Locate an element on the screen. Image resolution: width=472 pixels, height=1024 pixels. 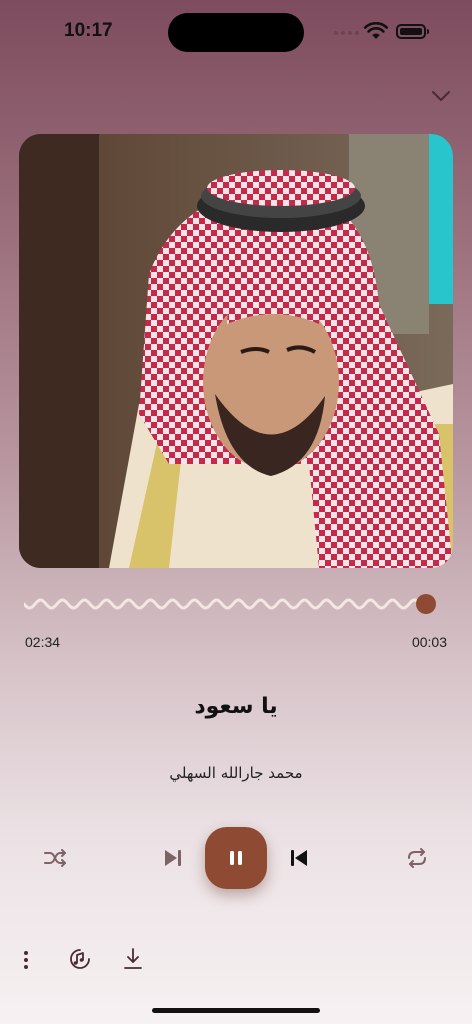
pause-icon is located at coordinates (236, 858).